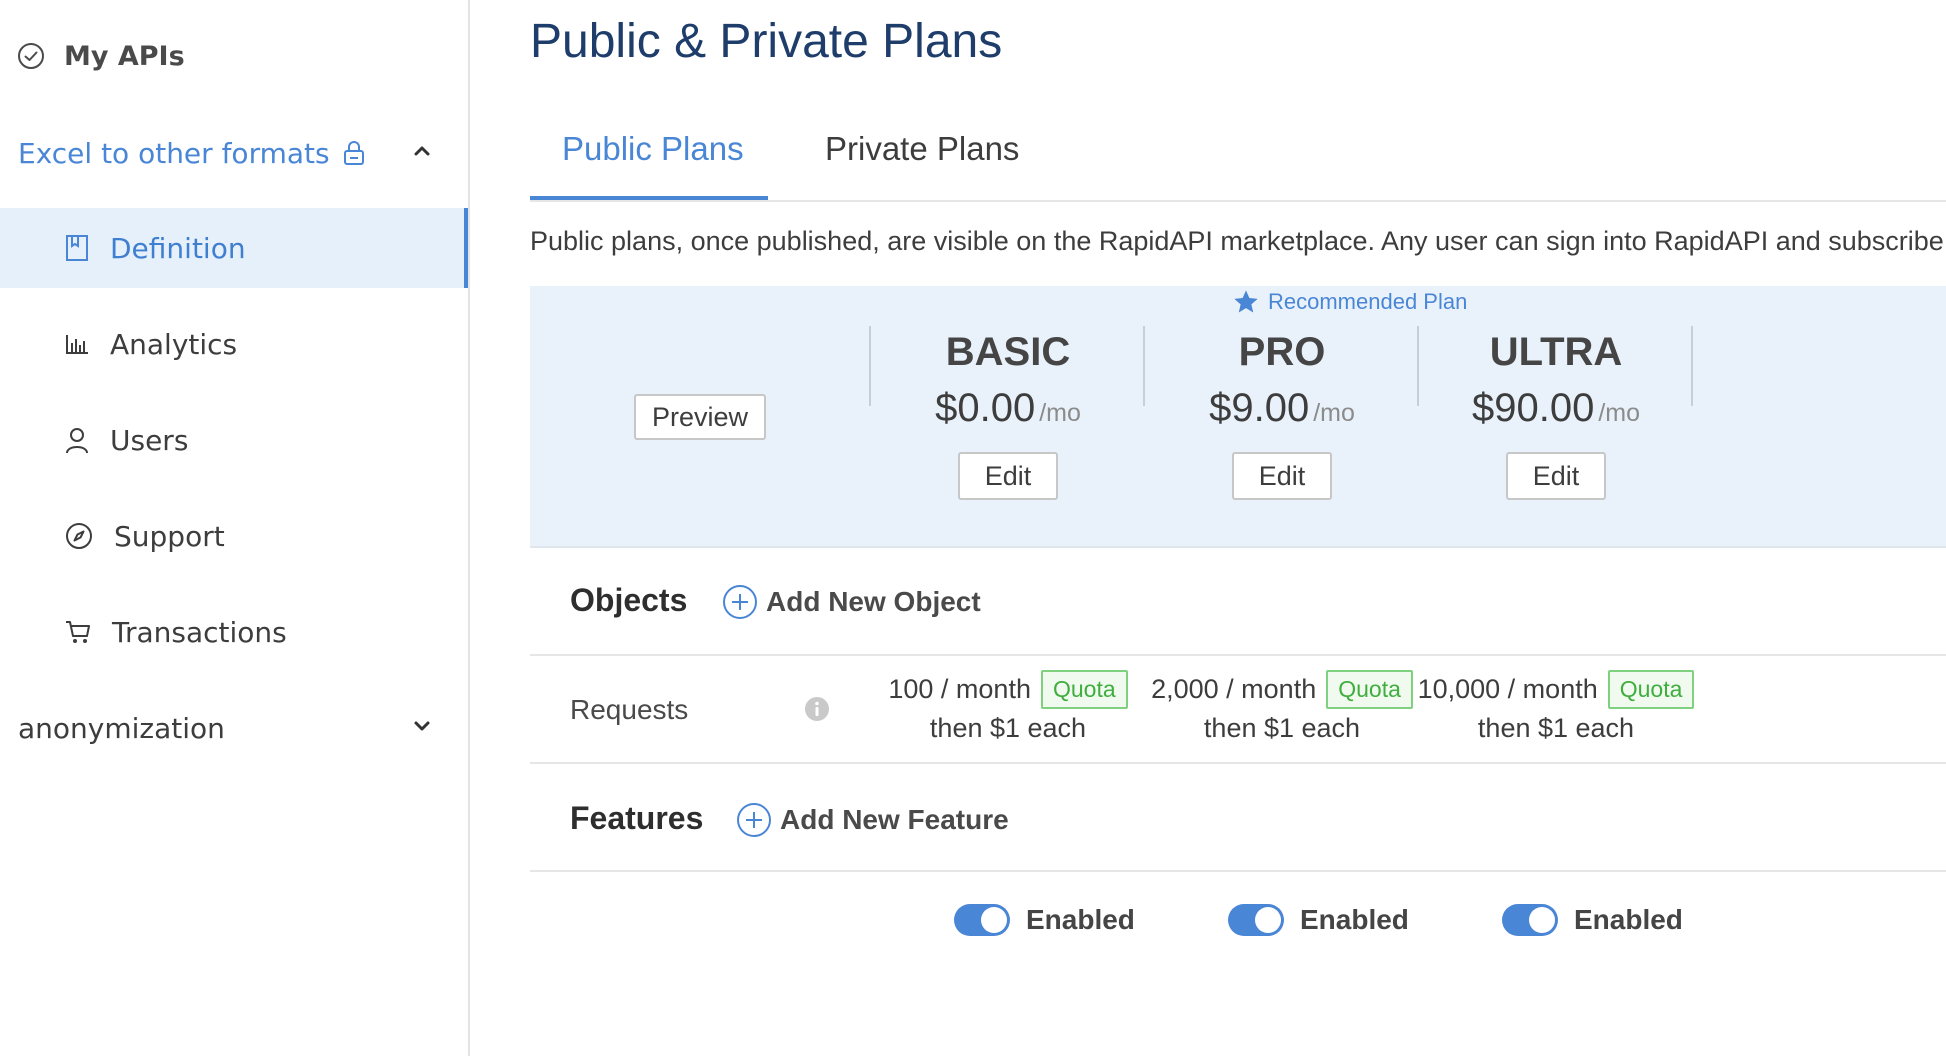  What do you see at coordinates (649, 198) in the screenshot?
I see `active-tab-indicator` at bounding box center [649, 198].